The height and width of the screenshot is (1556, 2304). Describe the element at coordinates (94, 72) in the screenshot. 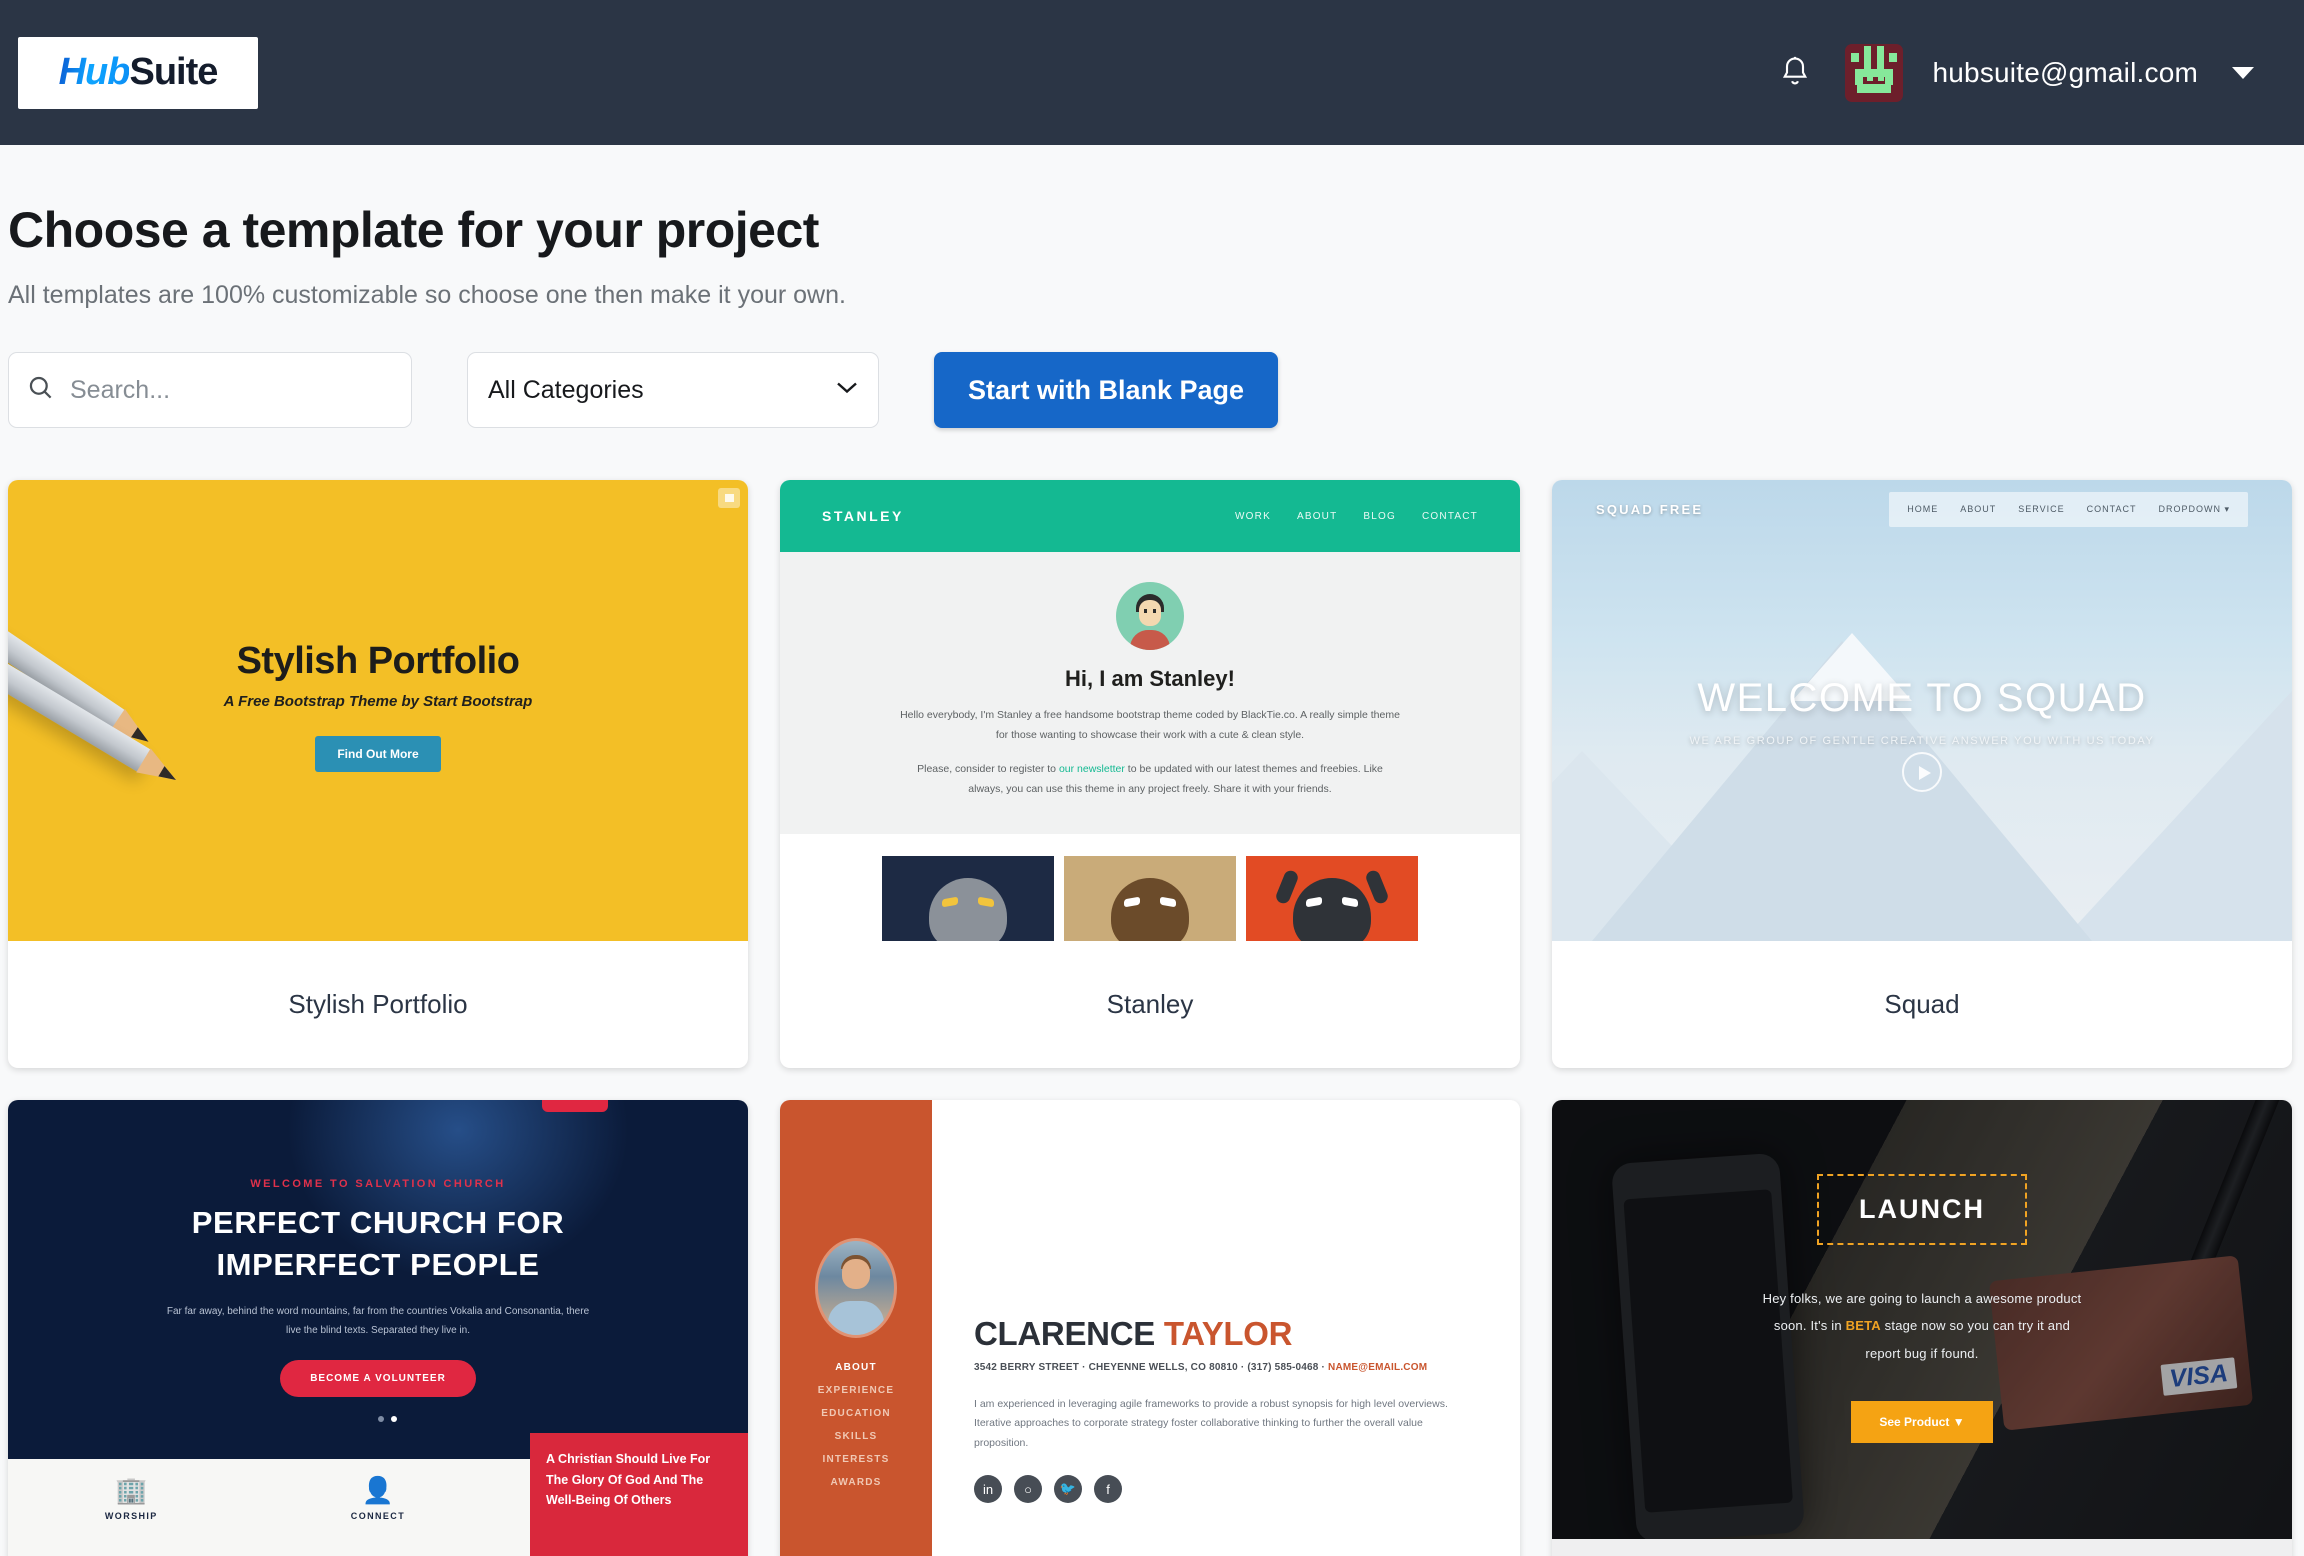

I see `logo-hub-text: Hub` at that location.